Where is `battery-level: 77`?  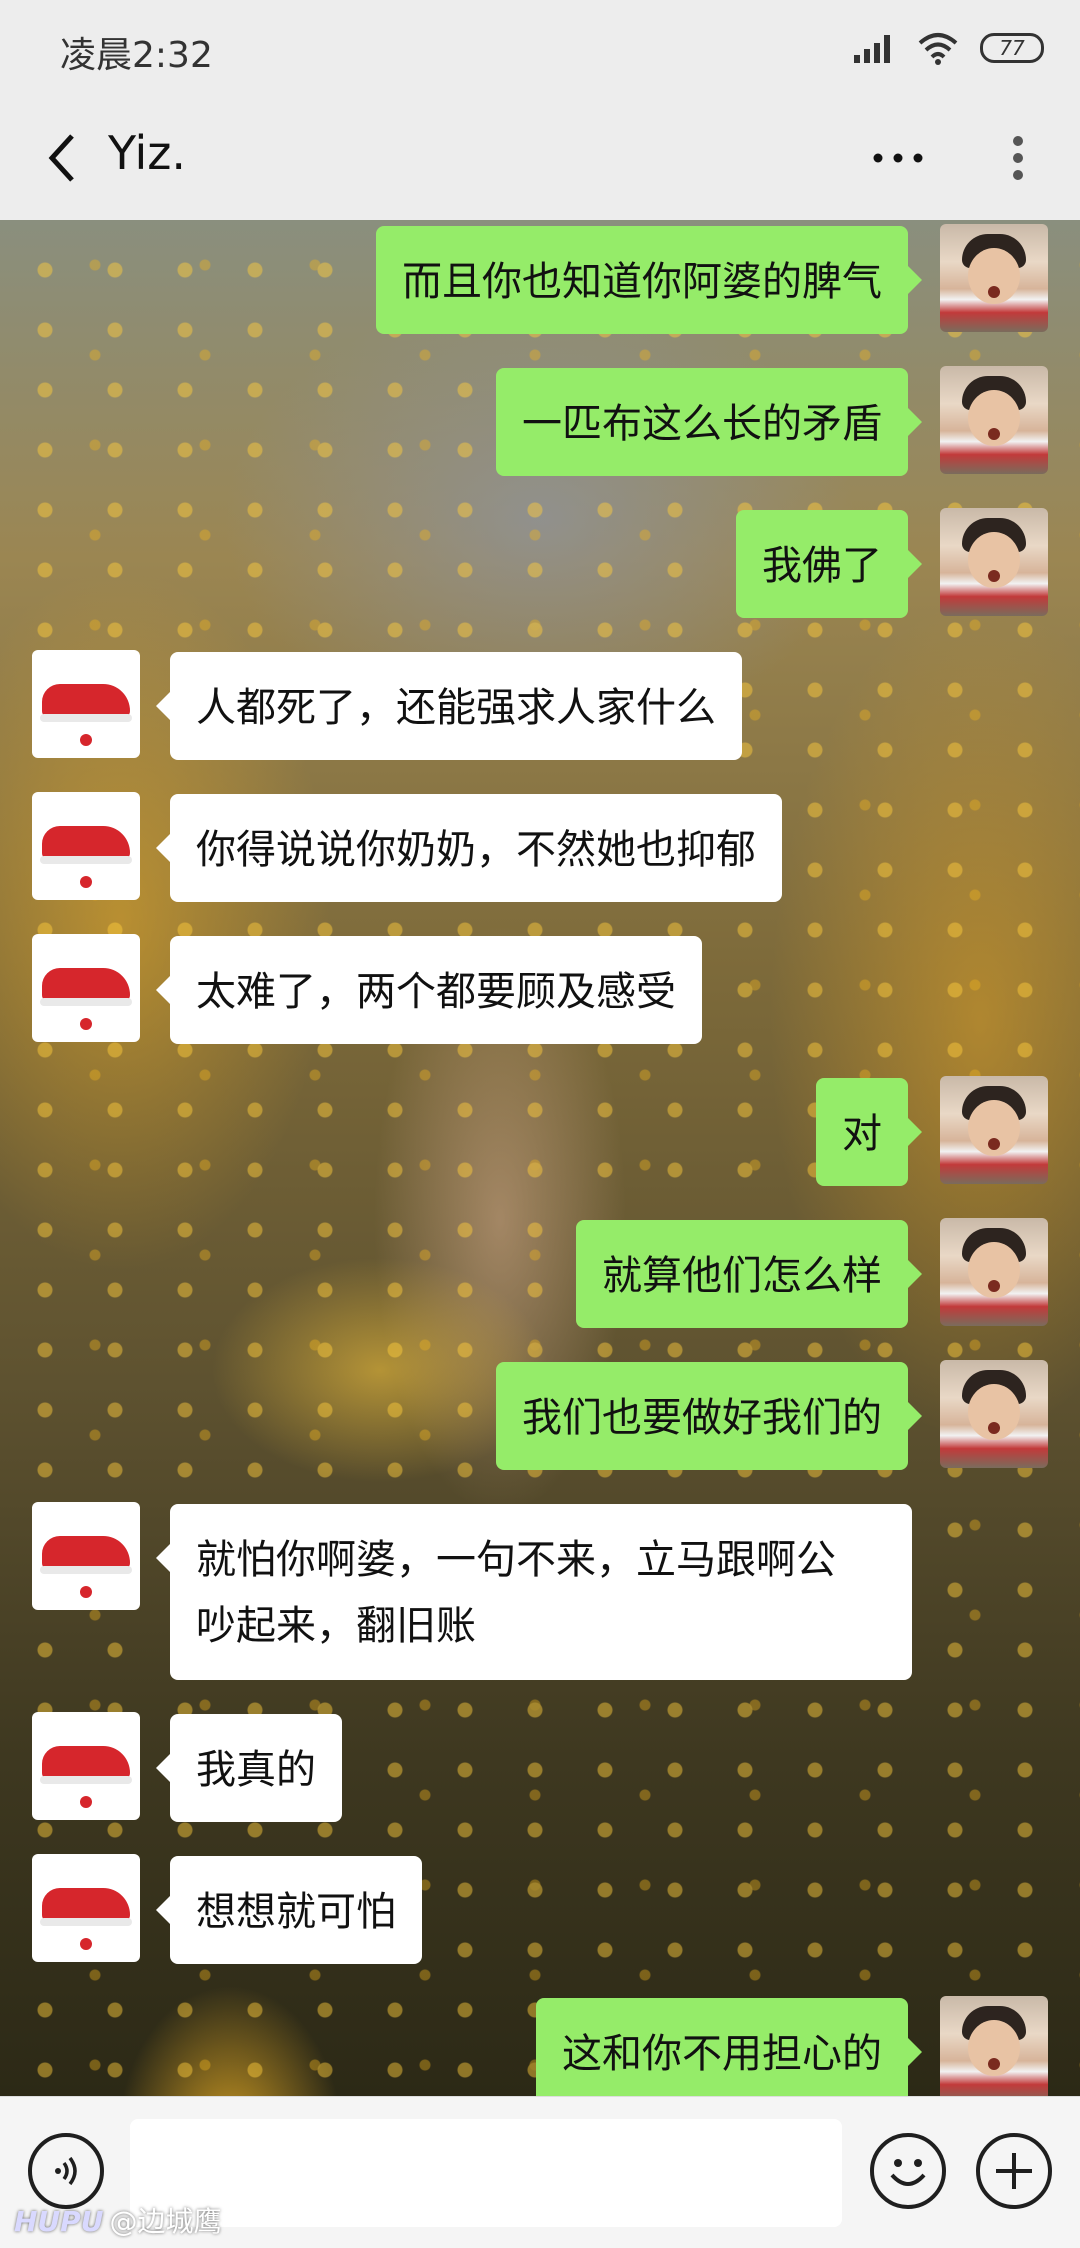
battery-level: 77 is located at coordinates (1012, 48).